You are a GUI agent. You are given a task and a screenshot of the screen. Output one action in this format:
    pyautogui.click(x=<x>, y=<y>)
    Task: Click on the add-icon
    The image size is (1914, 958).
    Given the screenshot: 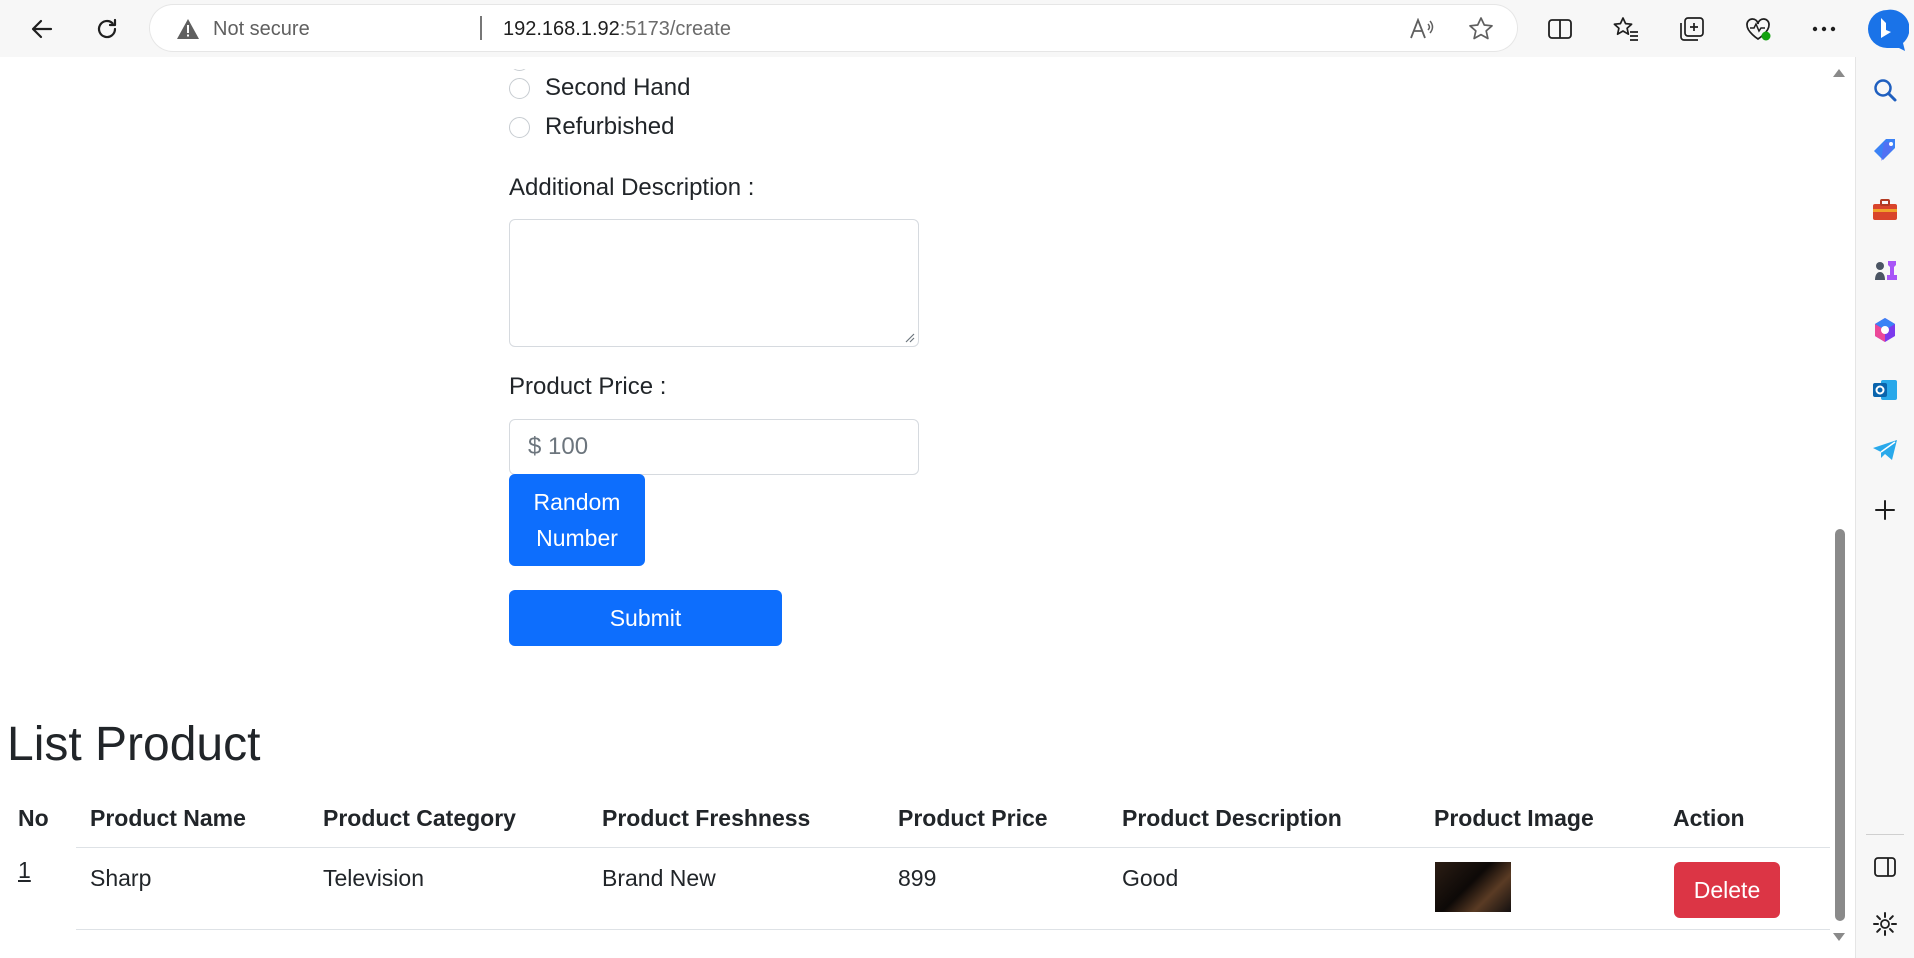 What is the action you would take?
    pyautogui.click(x=1885, y=510)
    